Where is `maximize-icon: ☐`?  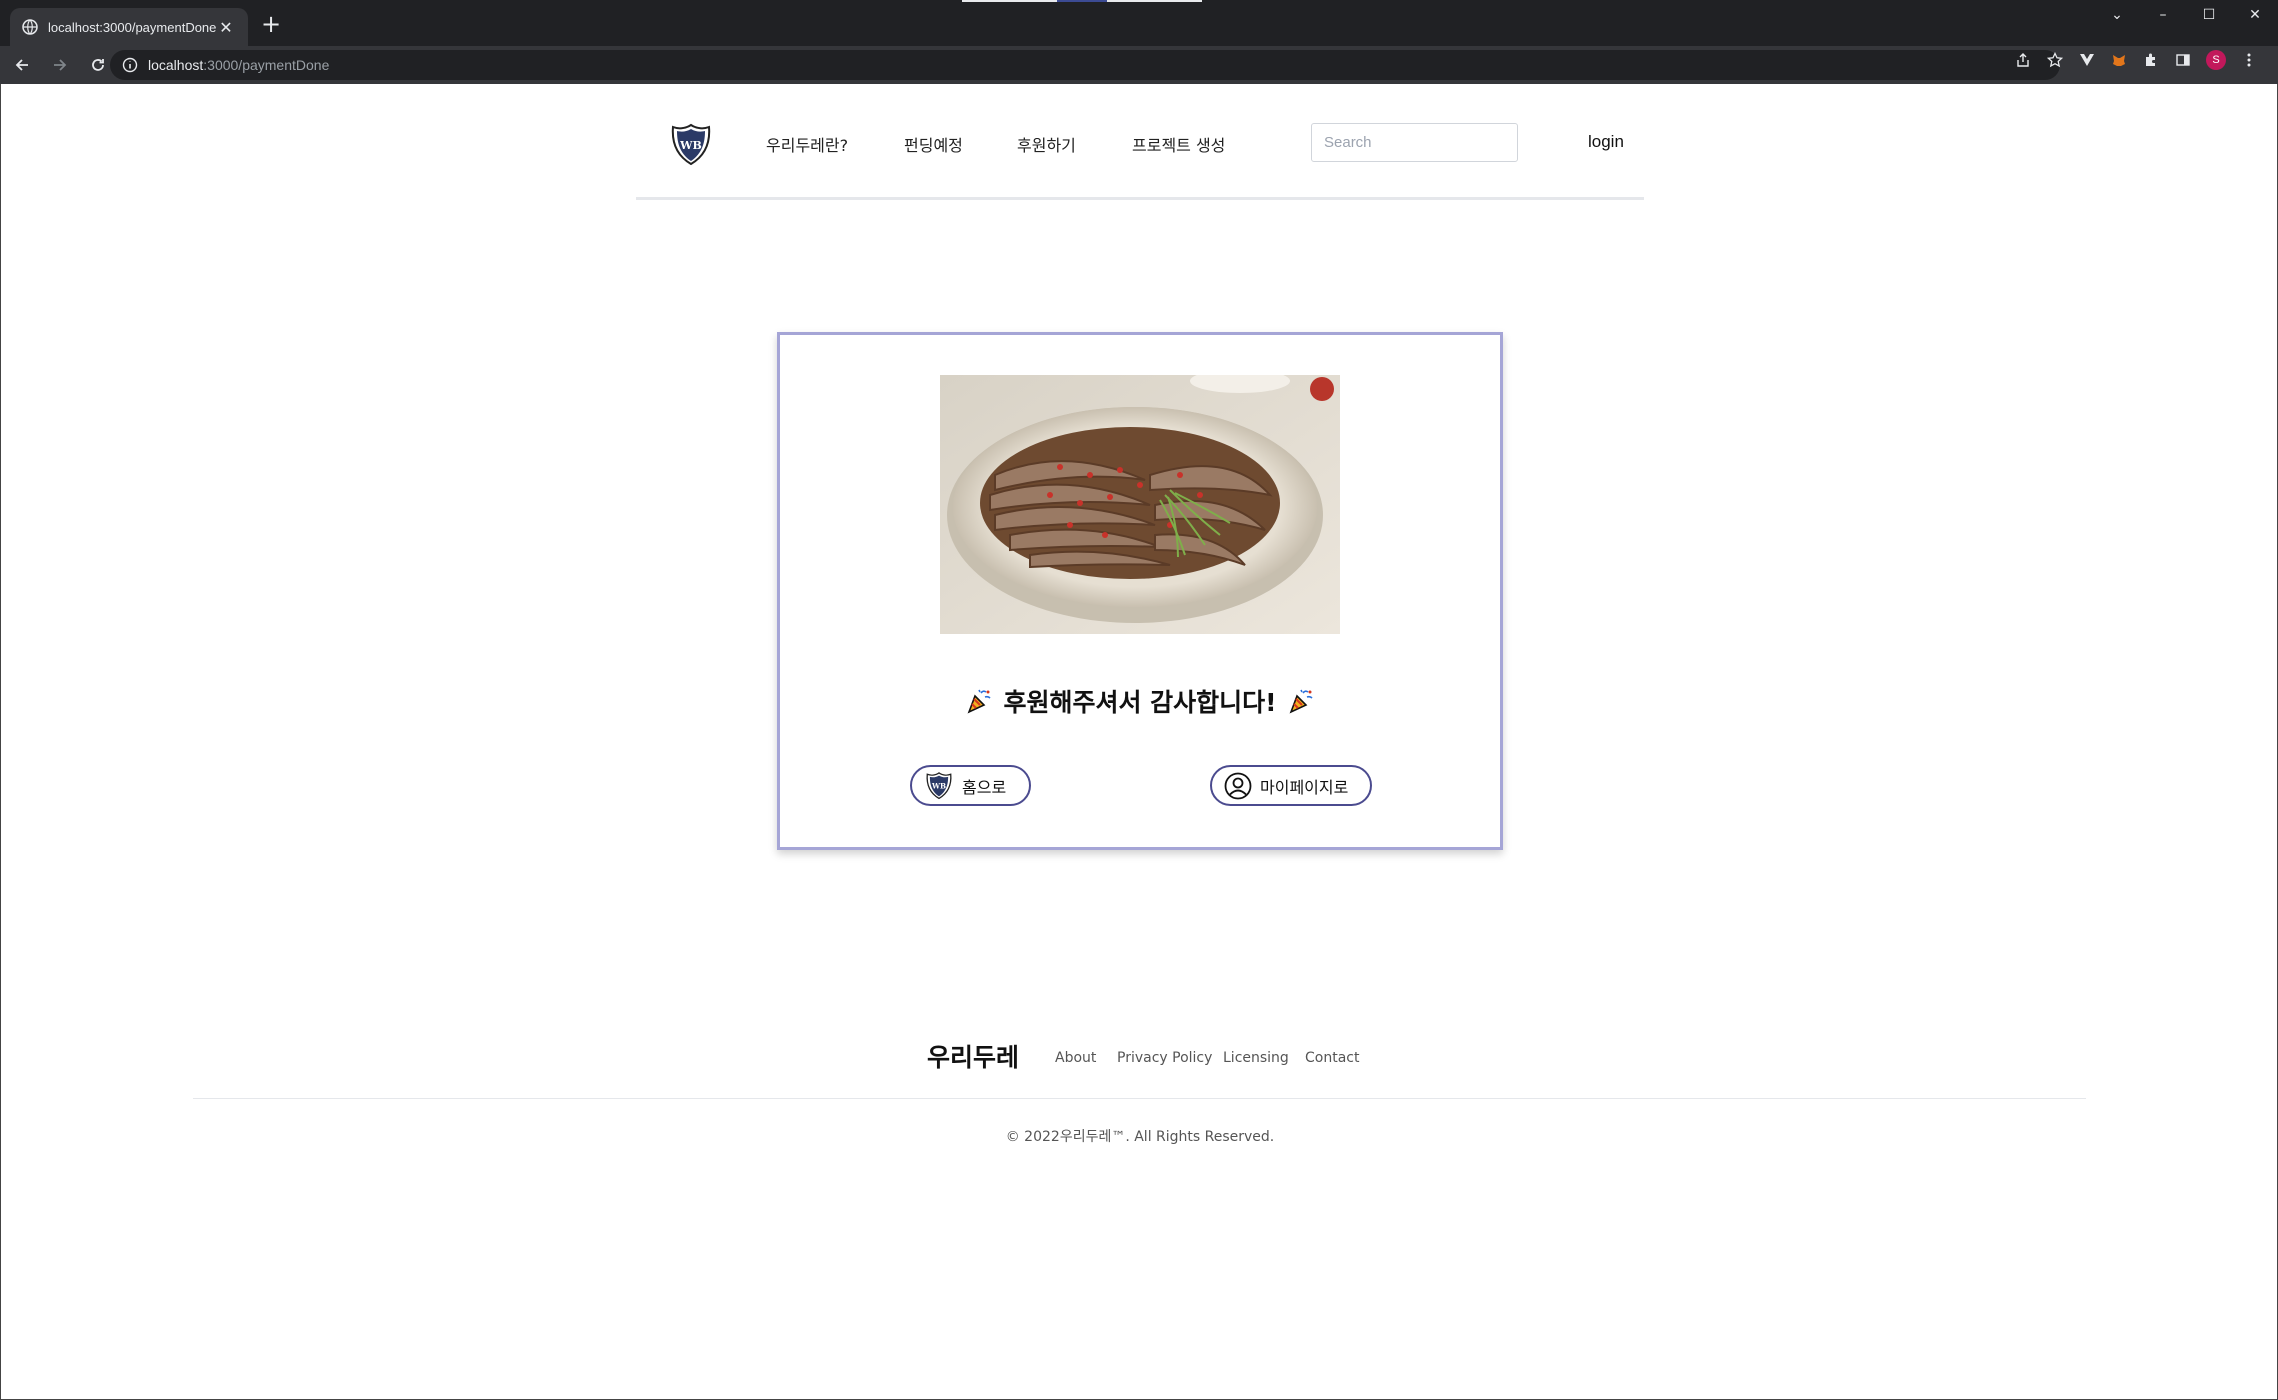
maximize-icon: ☐ is located at coordinates (2209, 15).